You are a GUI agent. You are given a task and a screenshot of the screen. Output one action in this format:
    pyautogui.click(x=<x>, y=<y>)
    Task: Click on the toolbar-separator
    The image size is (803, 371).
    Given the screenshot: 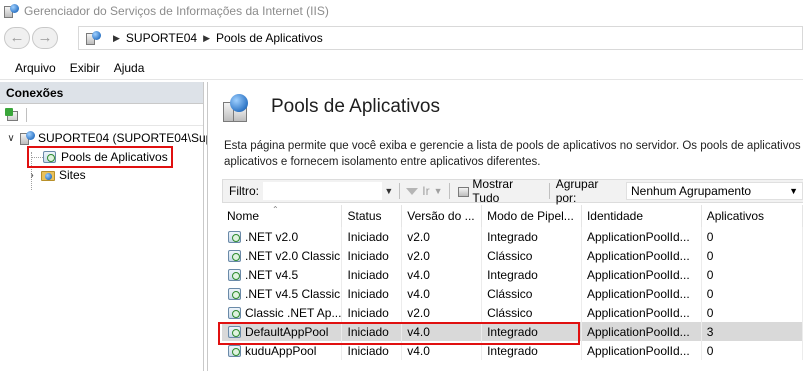 What is the action you would take?
    pyautogui.click(x=26, y=115)
    